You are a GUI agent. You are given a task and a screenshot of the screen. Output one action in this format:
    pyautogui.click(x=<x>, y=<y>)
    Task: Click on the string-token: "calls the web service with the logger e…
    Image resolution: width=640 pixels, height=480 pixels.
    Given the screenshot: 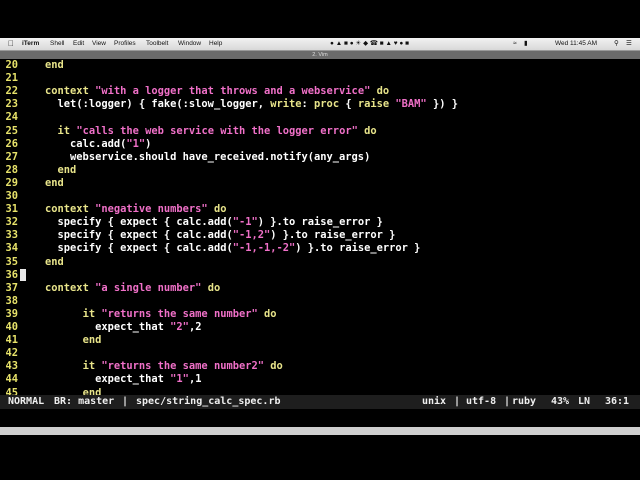 What is the action you would take?
    pyautogui.click(x=217, y=130)
    